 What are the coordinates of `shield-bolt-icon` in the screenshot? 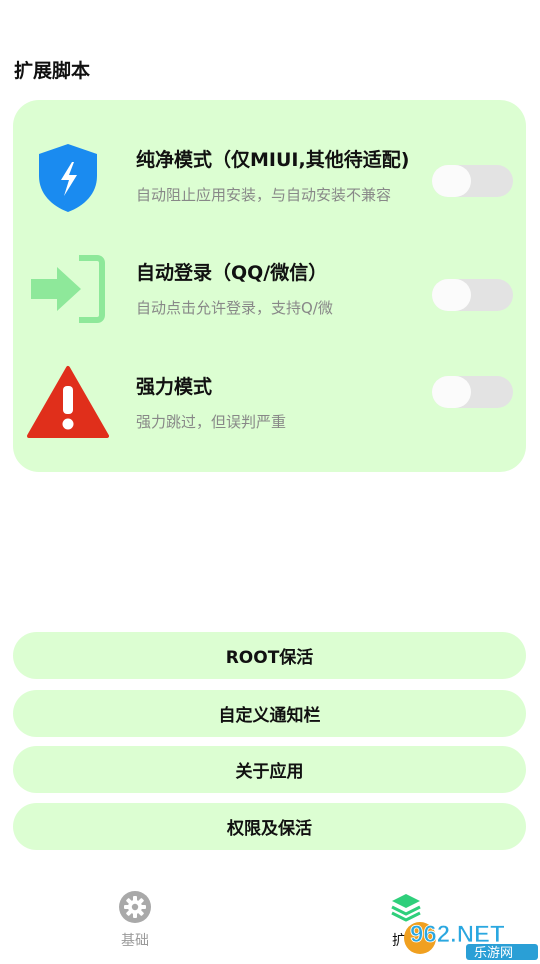 It's located at (68, 177).